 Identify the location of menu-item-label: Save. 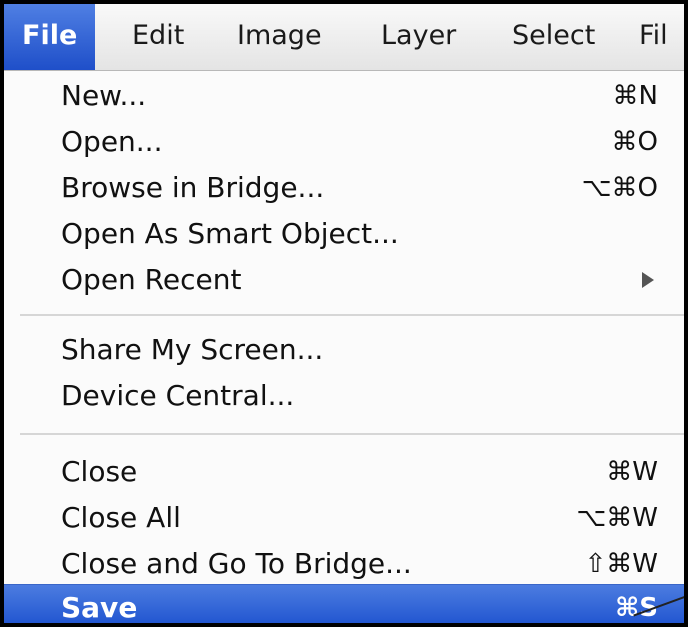
(99, 607).